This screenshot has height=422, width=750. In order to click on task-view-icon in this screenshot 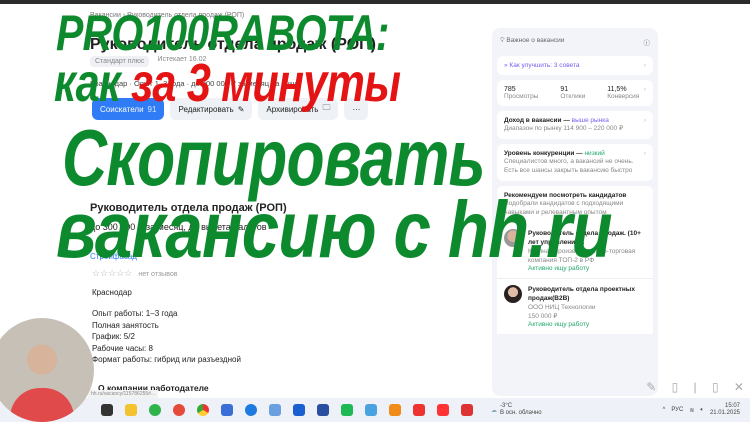, I will do `click(107, 410)`.